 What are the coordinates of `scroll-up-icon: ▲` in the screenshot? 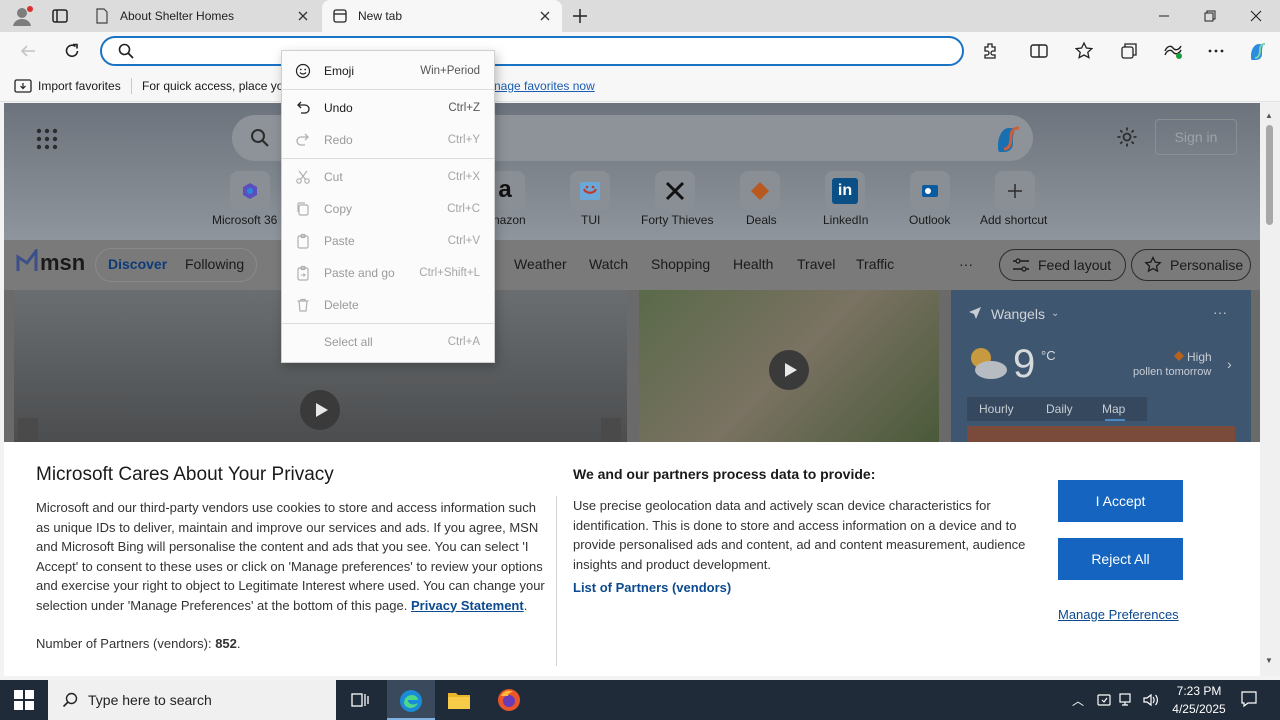 It's located at (1269, 115).